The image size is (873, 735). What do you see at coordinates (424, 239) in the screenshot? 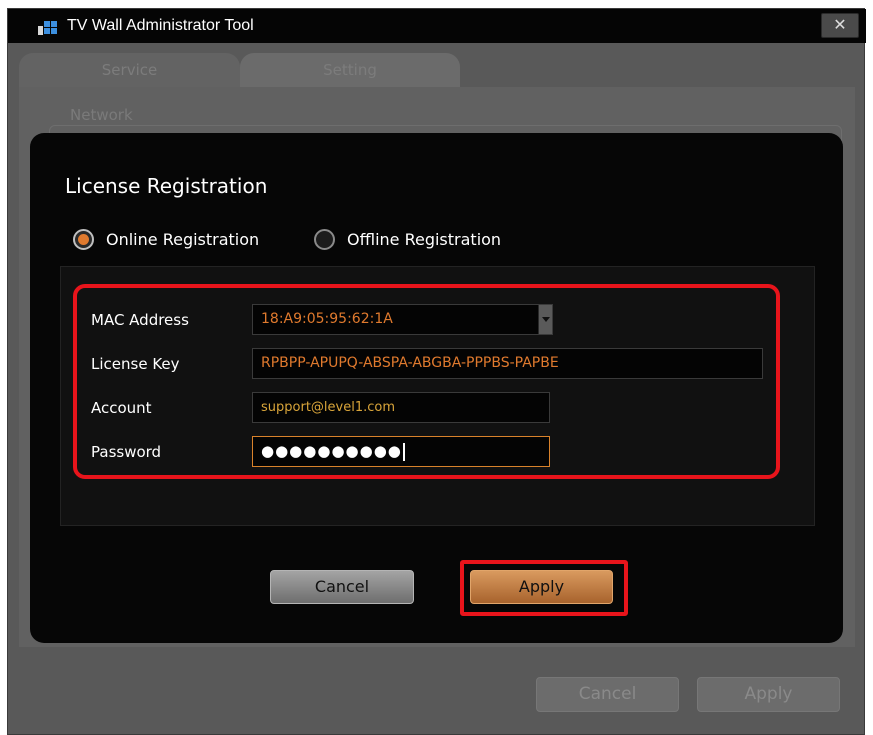
I see `offline-registration-label: Offline Registration` at bounding box center [424, 239].